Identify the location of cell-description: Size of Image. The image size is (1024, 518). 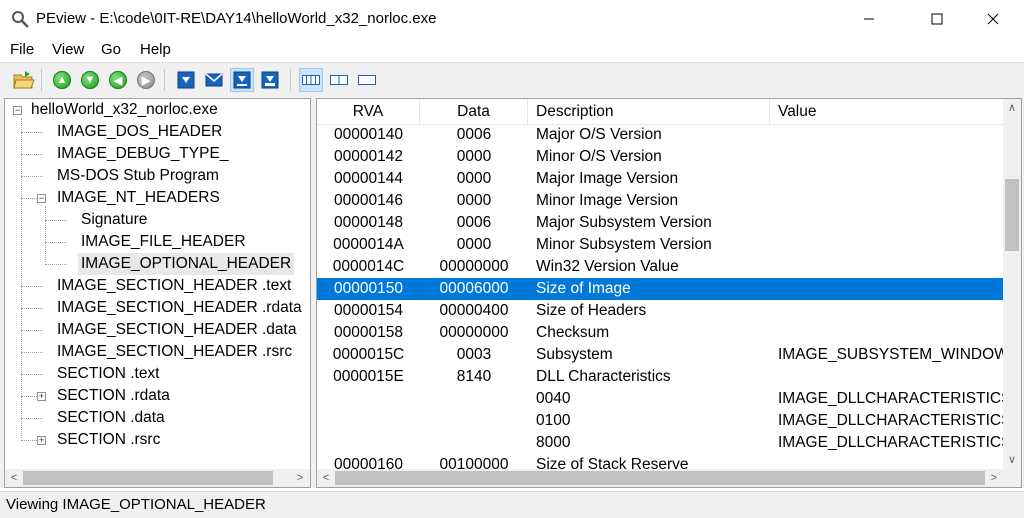
(583, 288).